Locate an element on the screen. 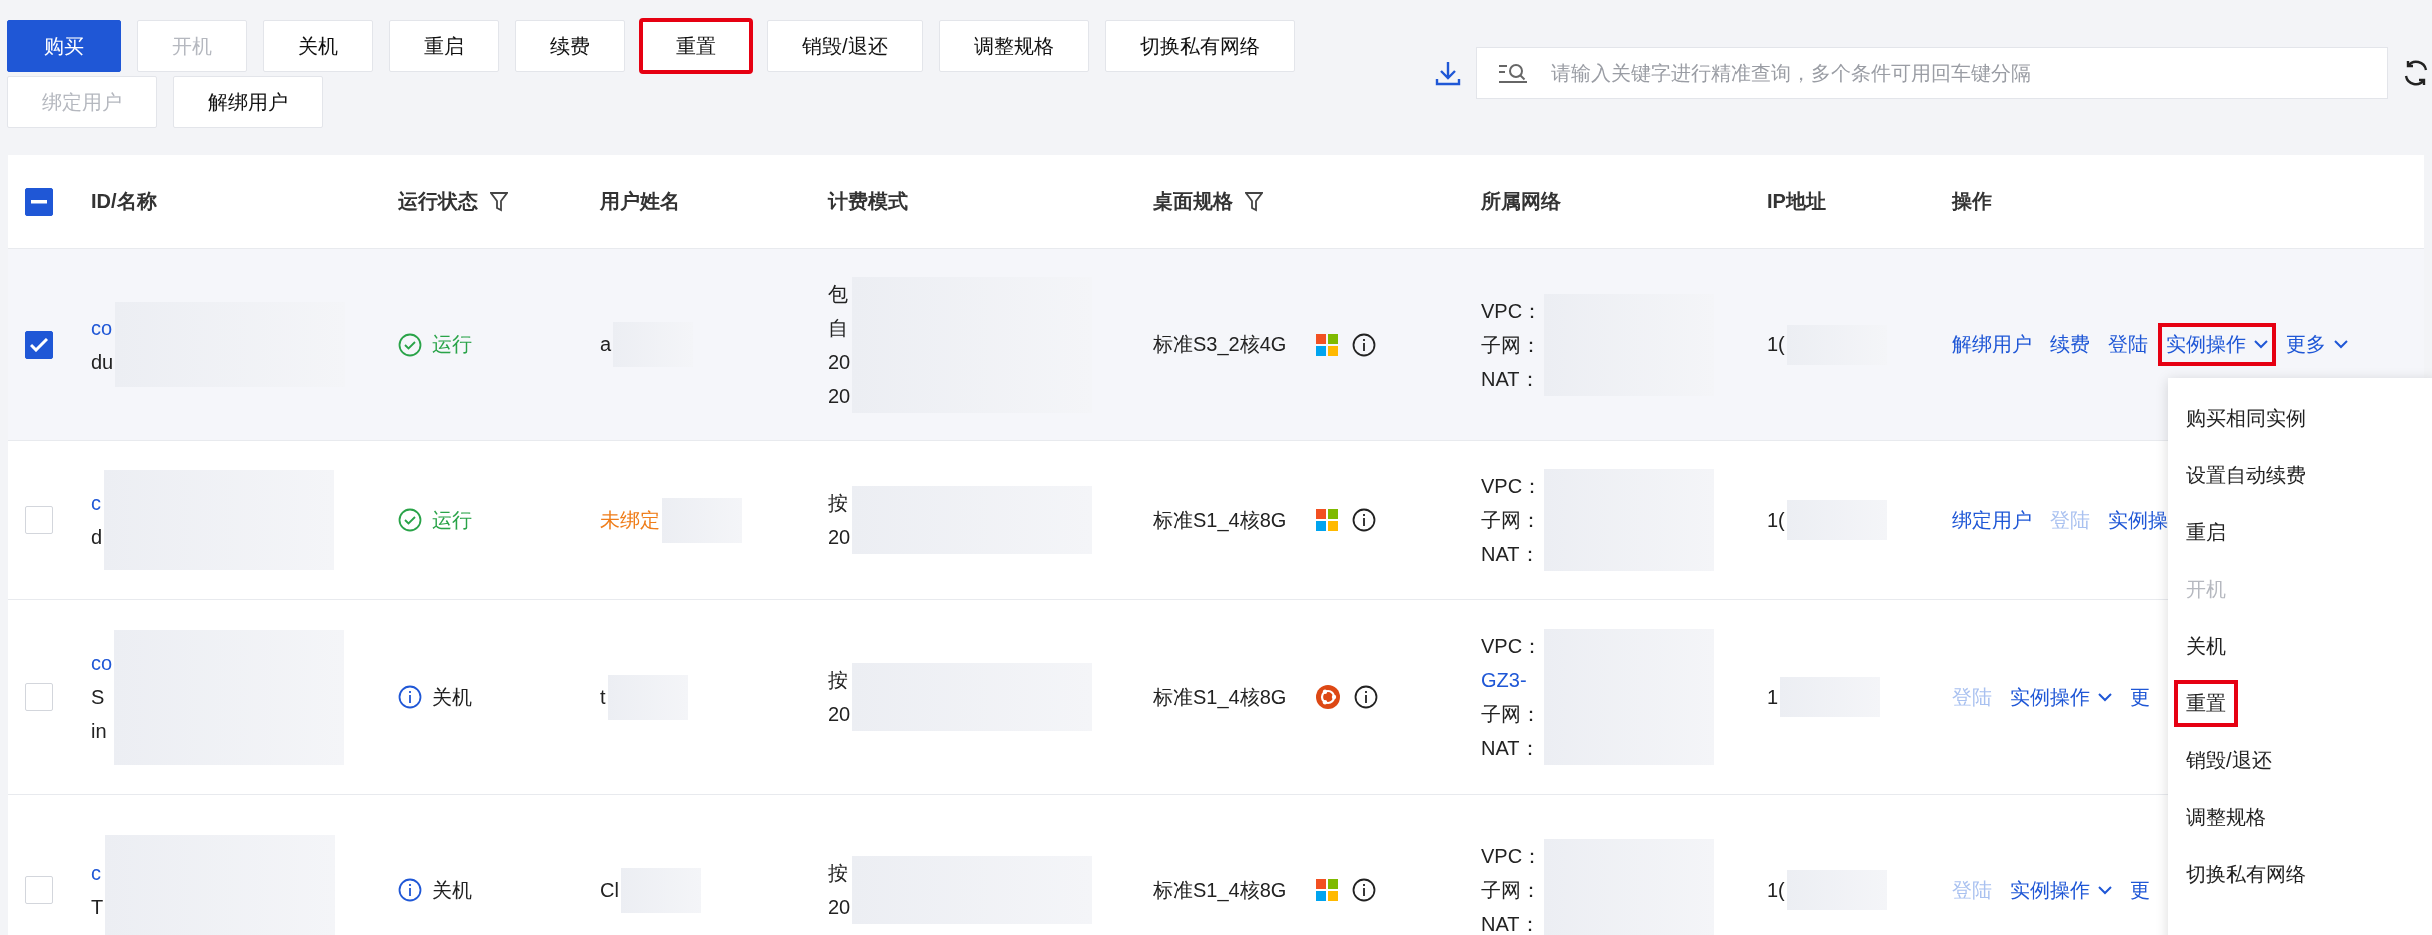 The width and height of the screenshot is (2432, 935). instance-name: in is located at coordinates (99, 731).